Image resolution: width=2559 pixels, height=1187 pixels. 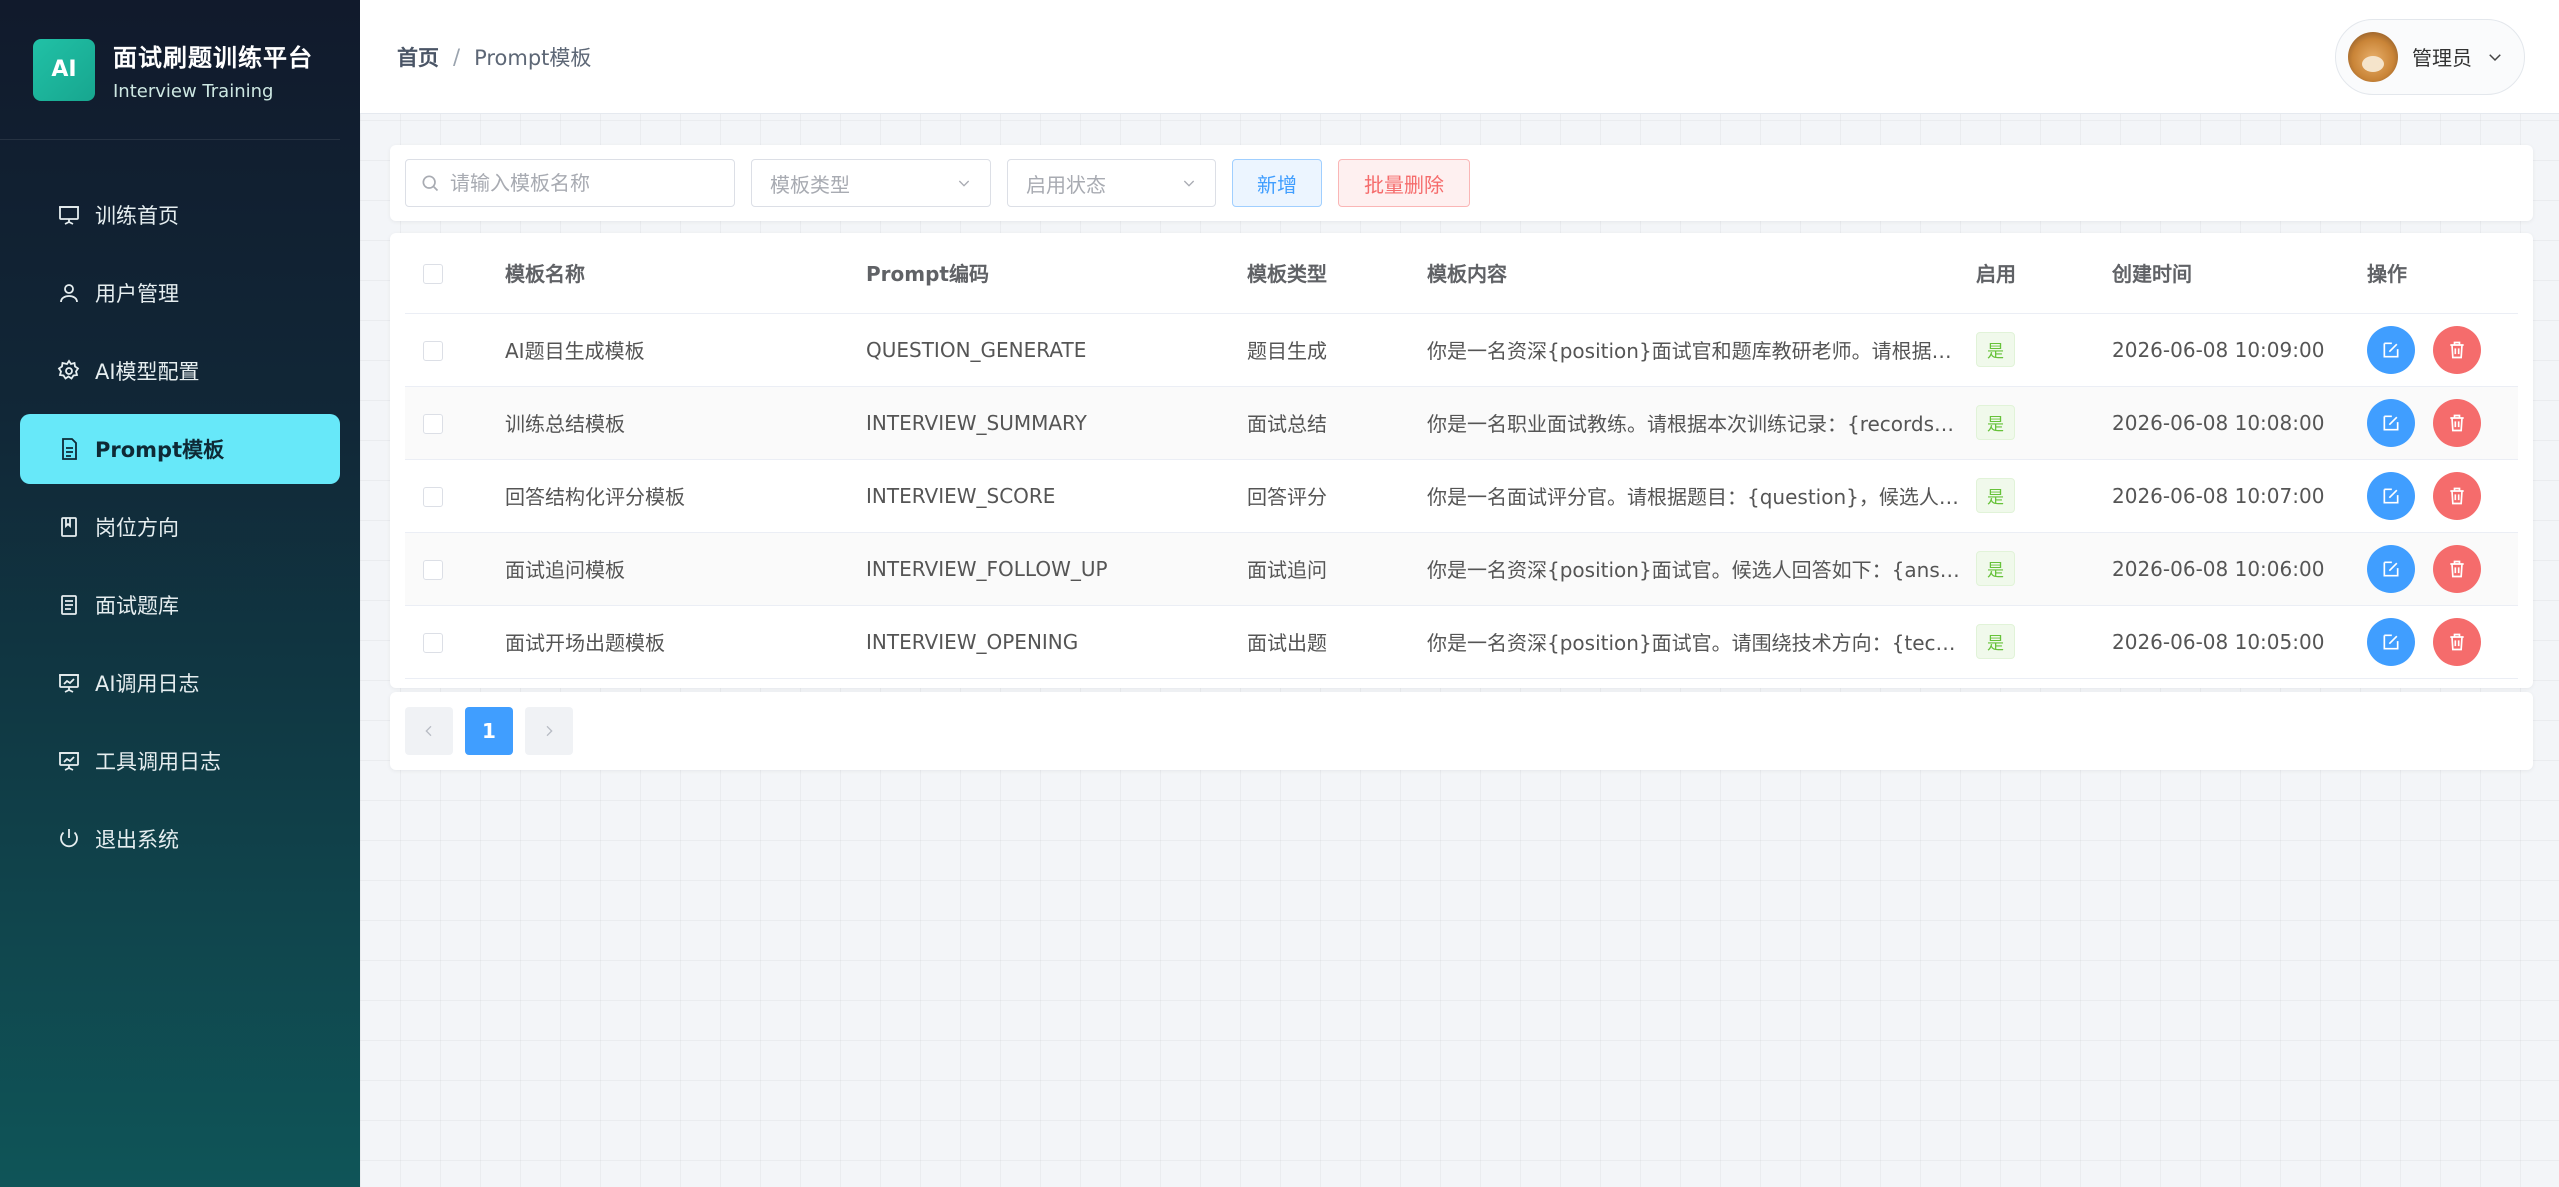 What do you see at coordinates (2239, 350) in the screenshot?
I see `cell-created: 2026-06-08 10:09:00` at bounding box center [2239, 350].